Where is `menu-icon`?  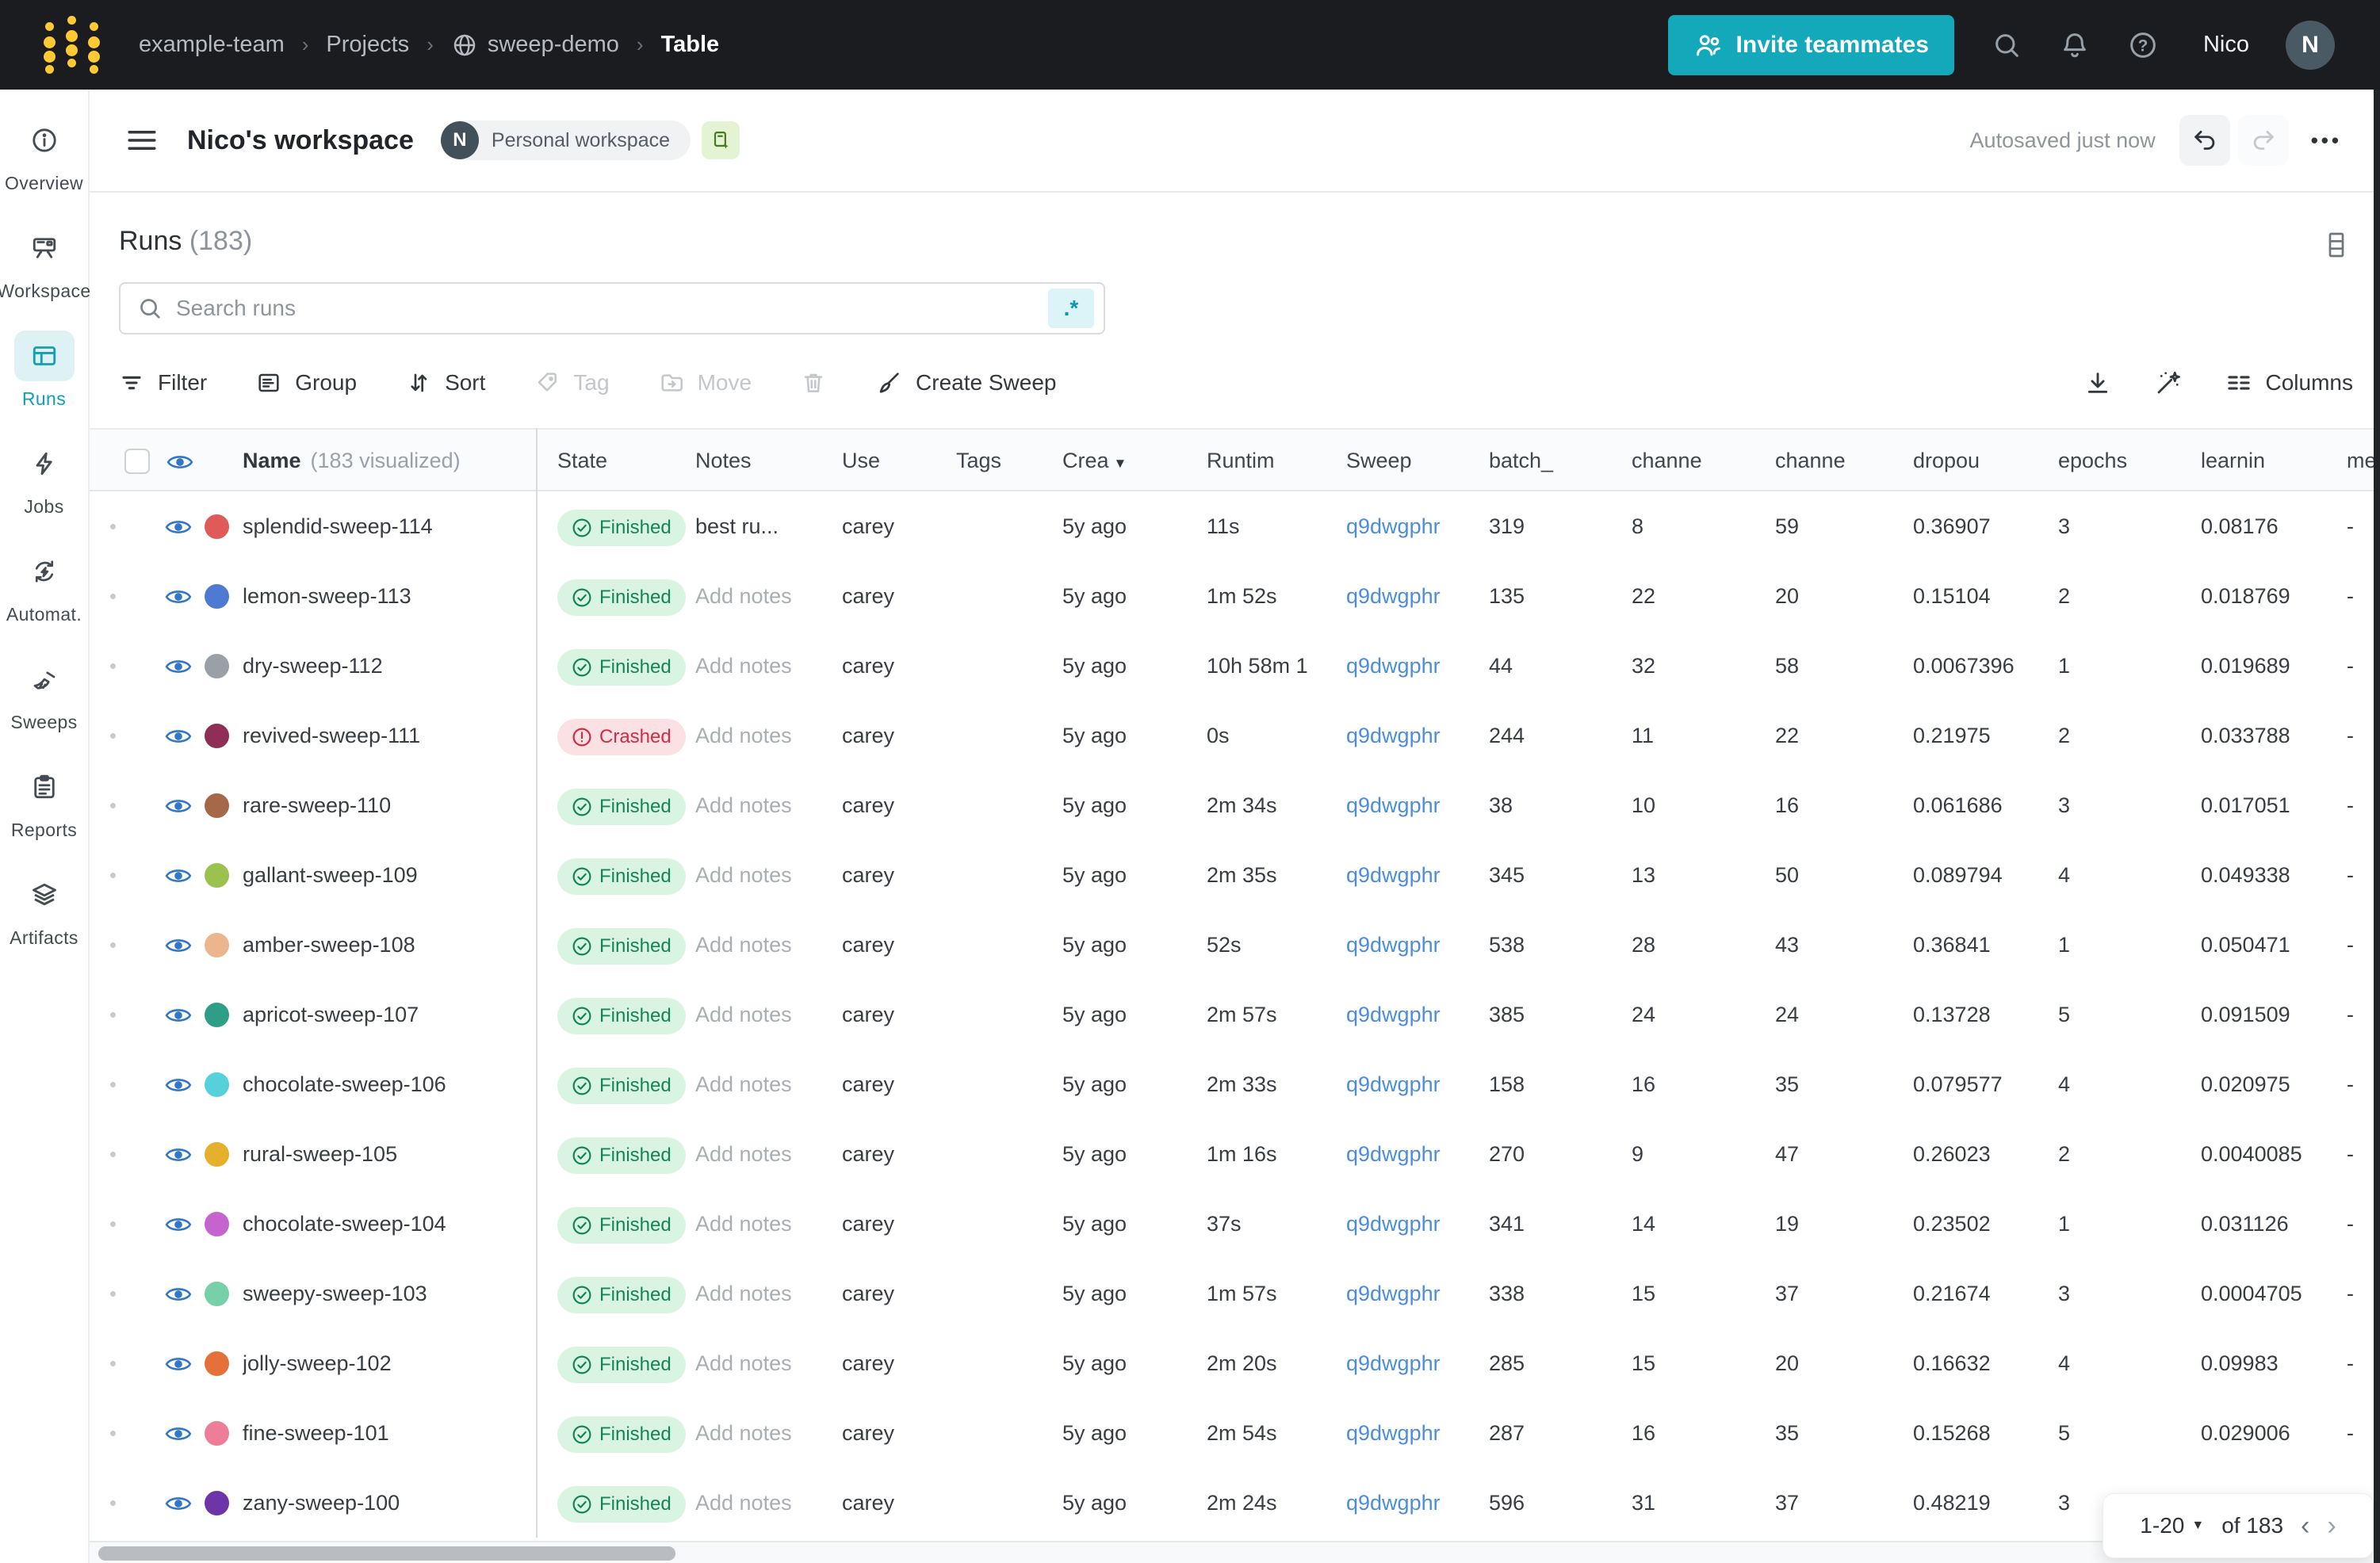 menu-icon is located at coordinates (143, 140).